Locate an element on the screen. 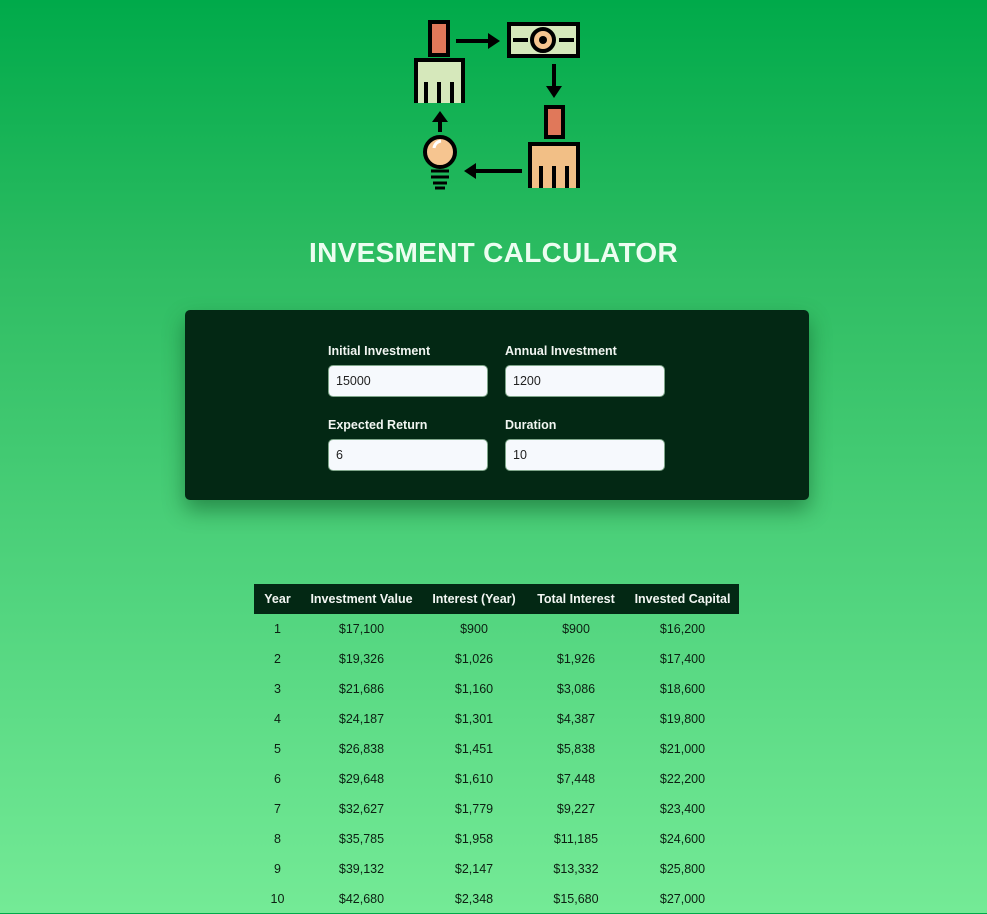 The height and width of the screenshot is (914, 987). table-row: 3 $21,686 $1,160 $3,086 $18,600 is located at coordinates (496, 689).